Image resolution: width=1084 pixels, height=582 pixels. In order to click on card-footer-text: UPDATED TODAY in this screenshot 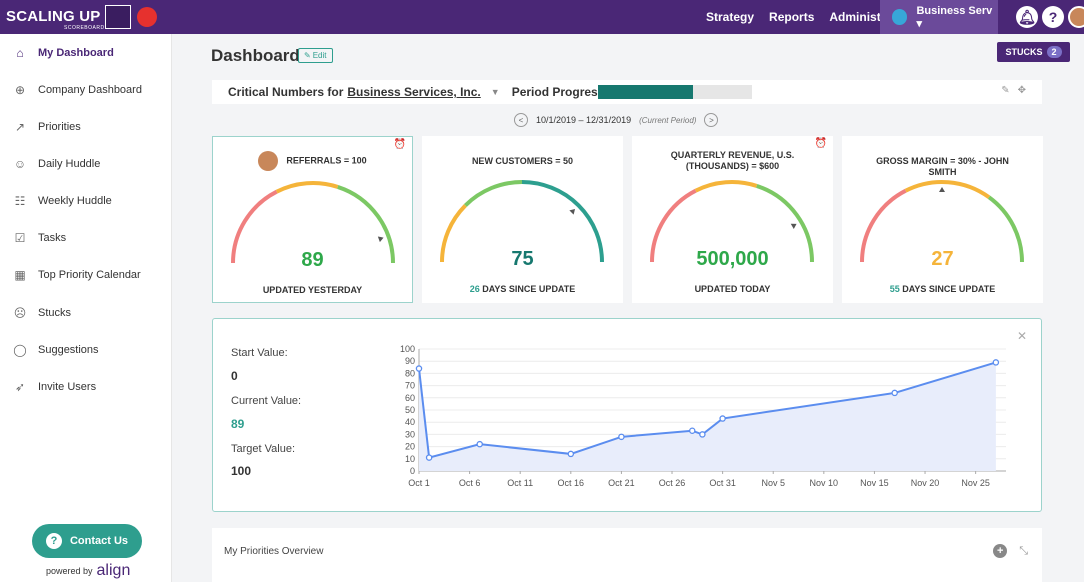, I will do `click(732, 289)`.